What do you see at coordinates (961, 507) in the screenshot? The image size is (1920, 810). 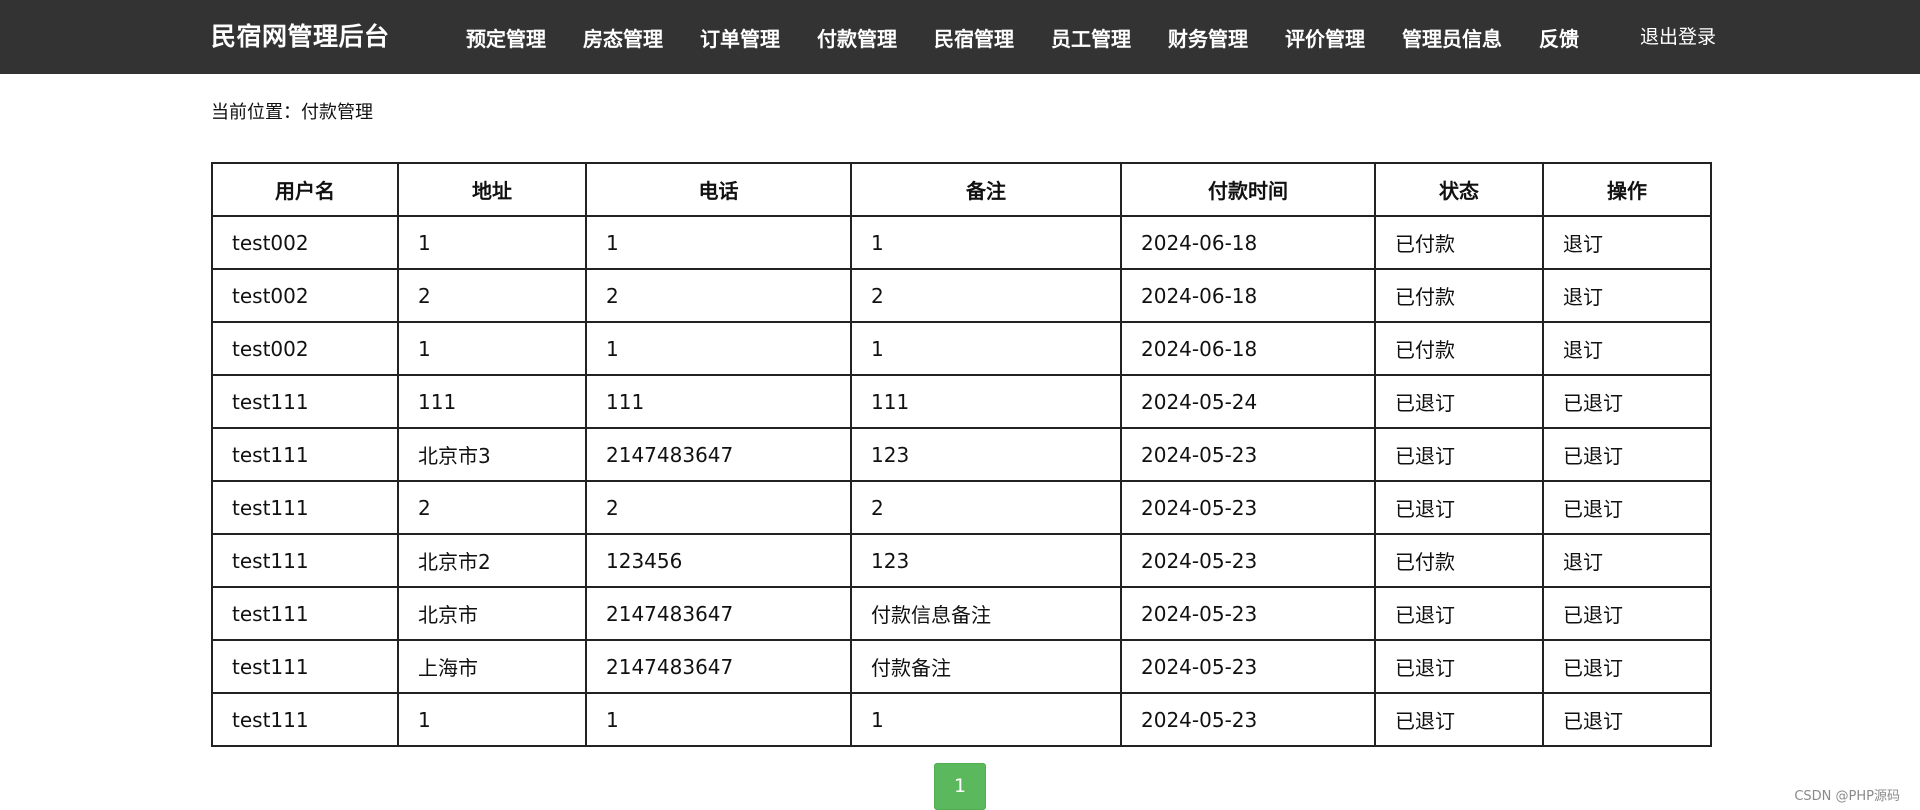 I see `table-row: test111 2 2 2 2024-05-23 已退订 已退订` at bounding box center [961, 507].